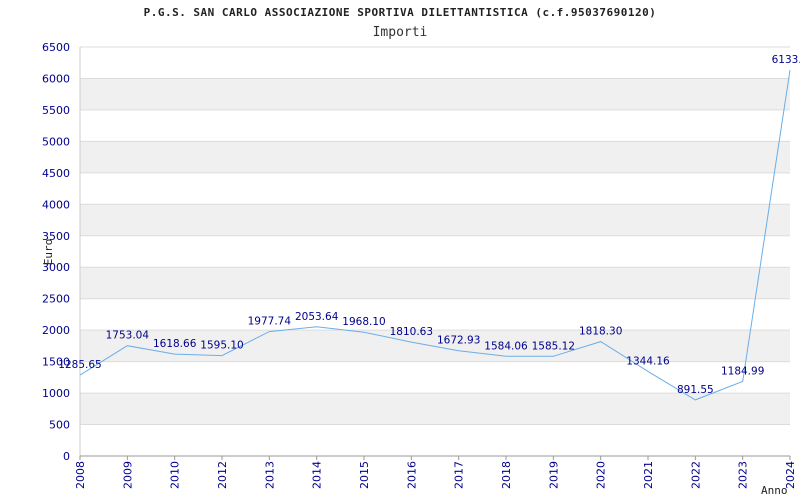 The width and height of the screenshot is (800, 500). Describe the element at coordinates (317, 317) in the screenshot. I see `data-label: 2053.64` at that location.